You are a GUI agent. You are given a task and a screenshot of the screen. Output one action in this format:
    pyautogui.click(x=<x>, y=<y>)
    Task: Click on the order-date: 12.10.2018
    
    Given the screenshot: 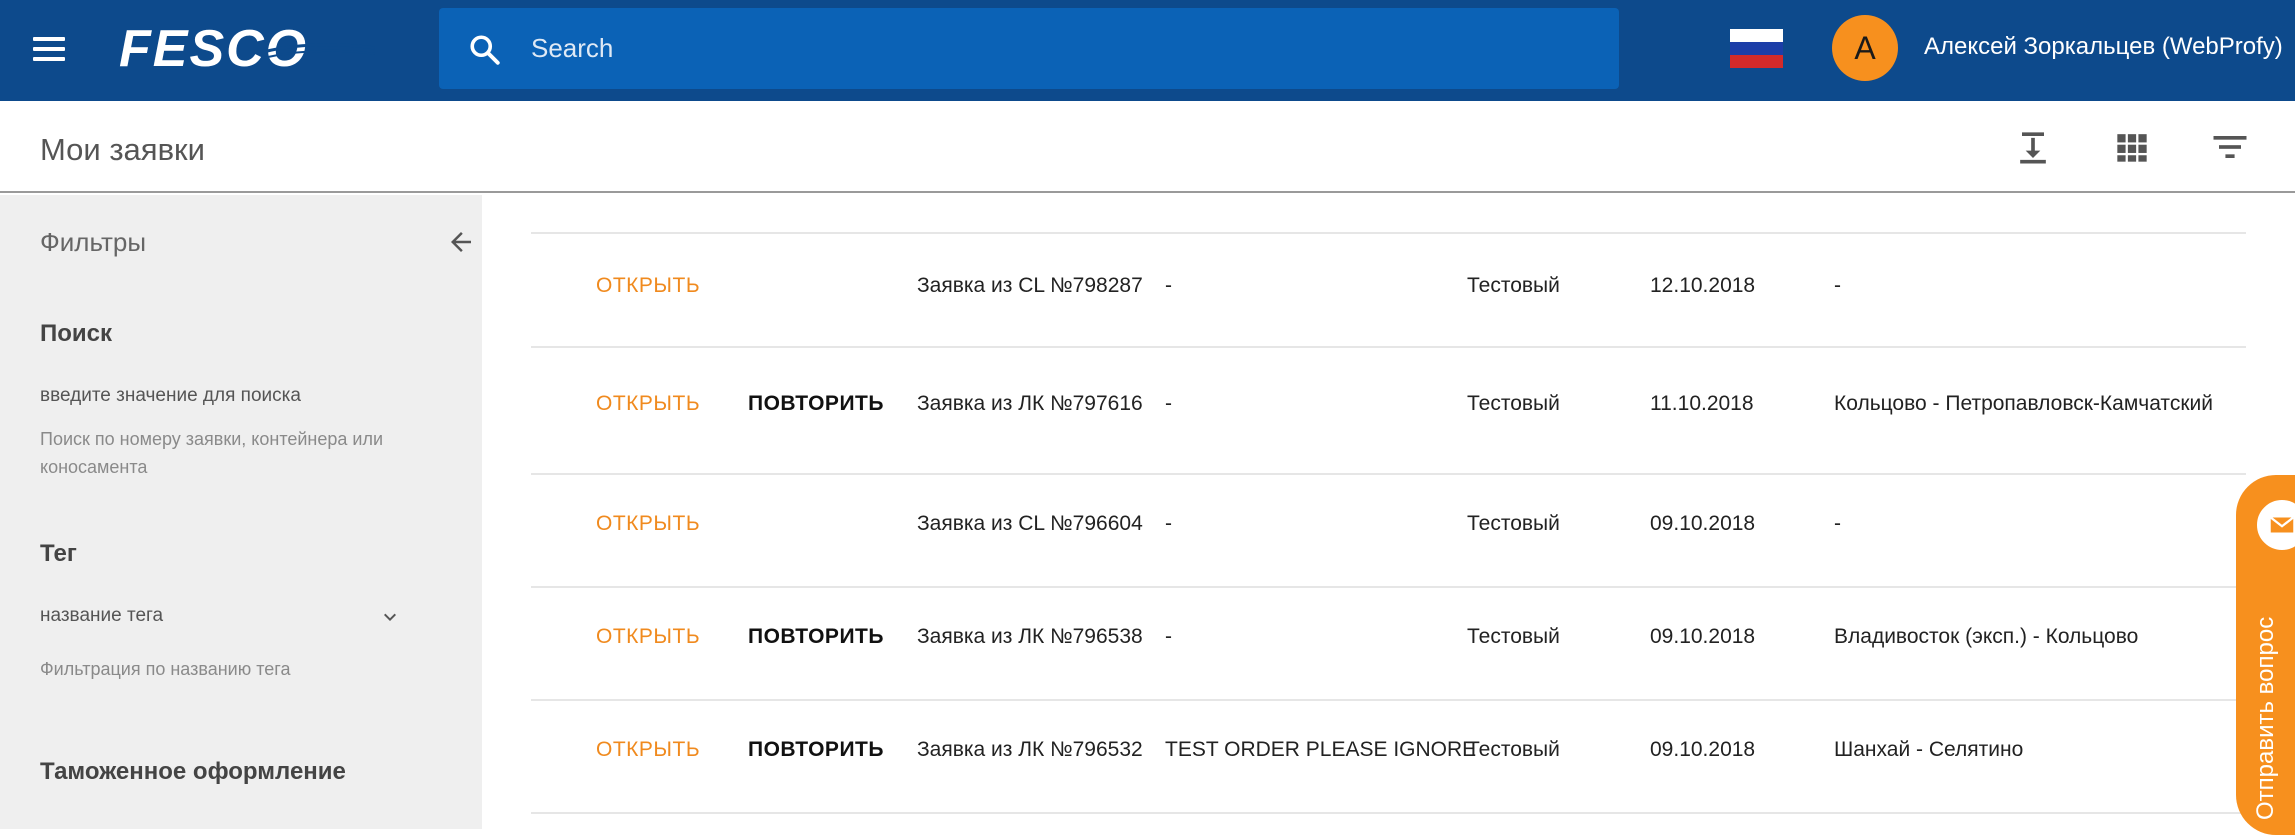 What is the action you would take?
    pyautogui.click(x=1703, y=285)
    